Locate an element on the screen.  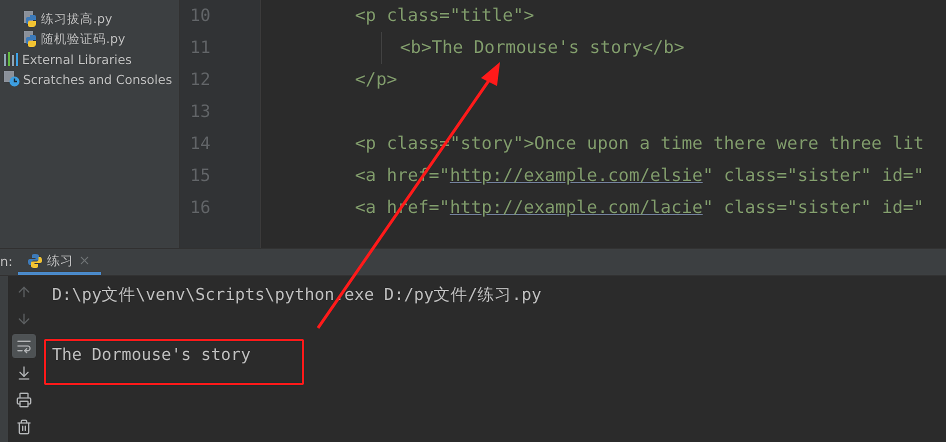
tree-item: External Libraries is located at coordinates (77, 59).